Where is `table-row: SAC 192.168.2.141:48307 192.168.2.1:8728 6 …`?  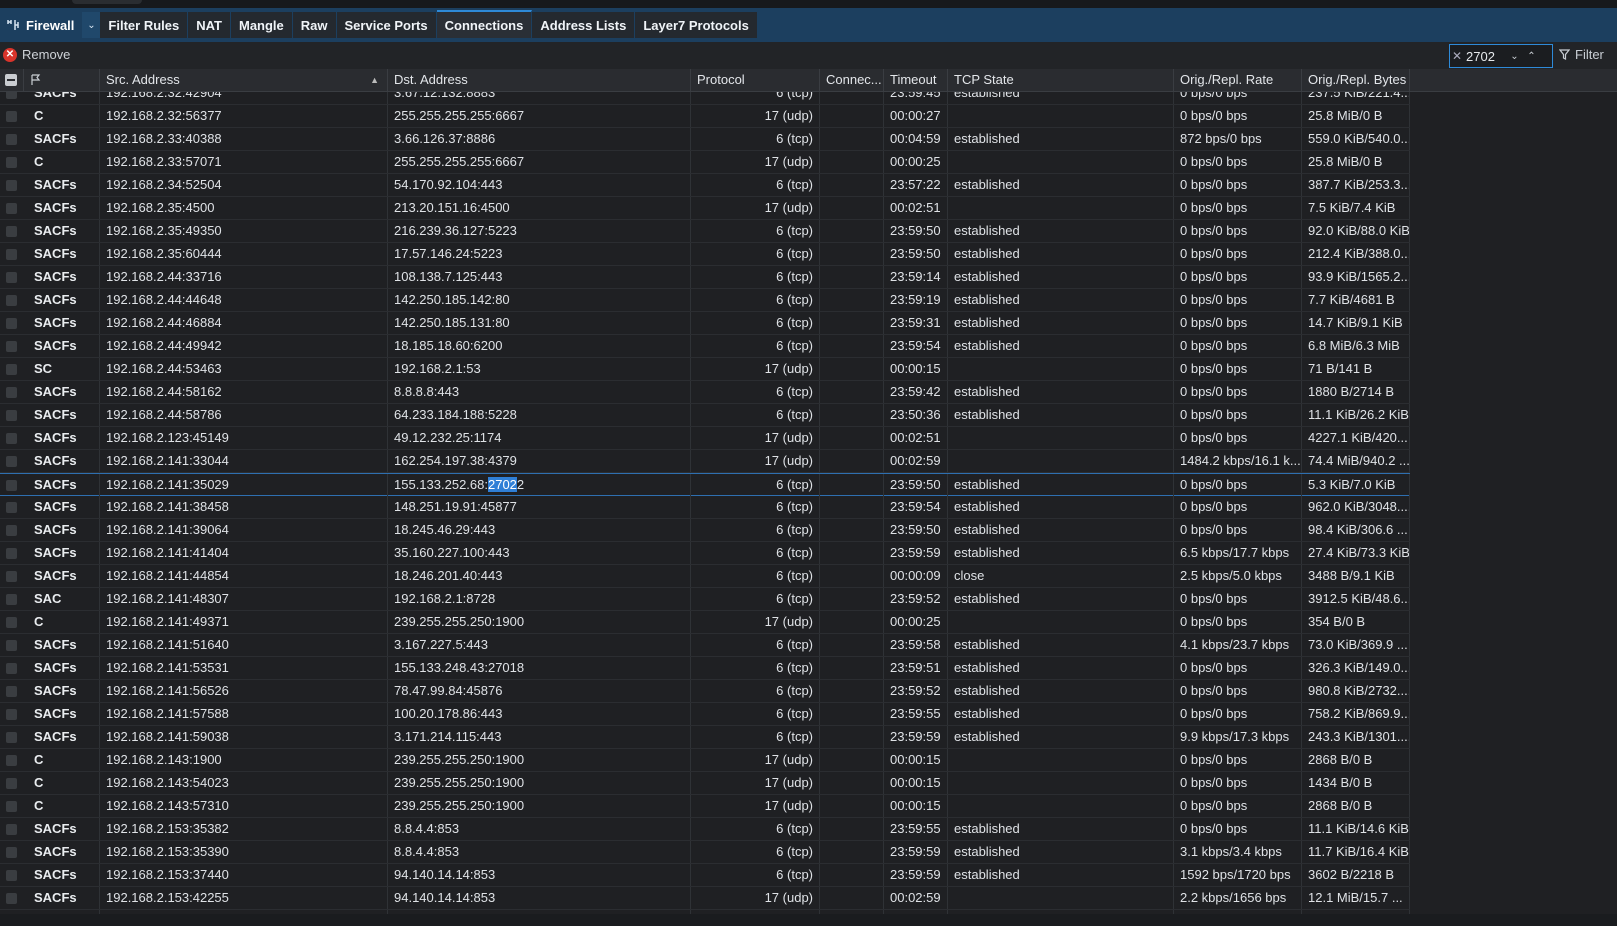
table-row: SAC 192.168.2.141:48307 192.168.2.1:8728 6 … is located at coordinates (705, 599).